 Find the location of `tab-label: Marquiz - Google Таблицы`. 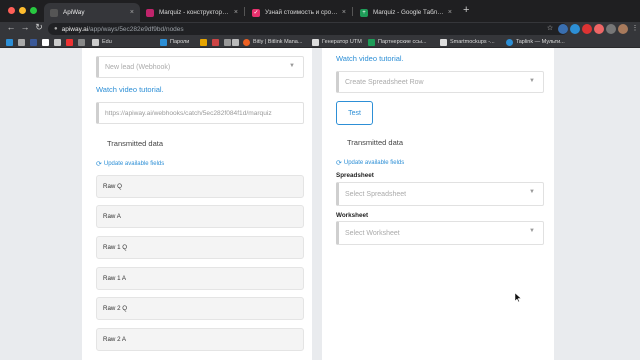

tab-label: Marquiz - Google Таблицы is located at coordinates (408, 12).